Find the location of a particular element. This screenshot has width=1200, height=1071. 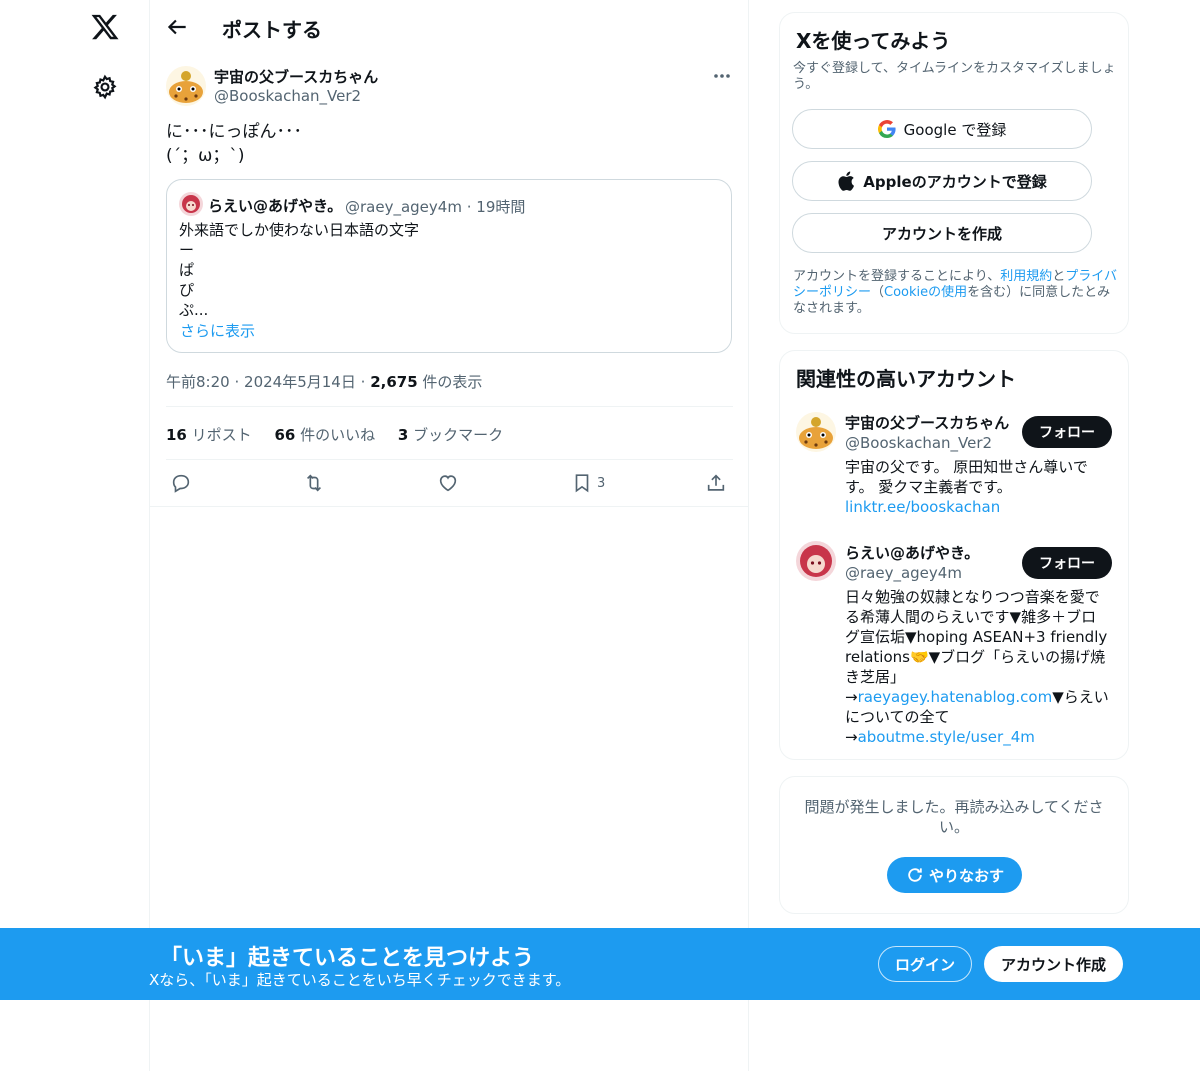

show-more-link: さらに表示 is located at coordinates (217, 330).